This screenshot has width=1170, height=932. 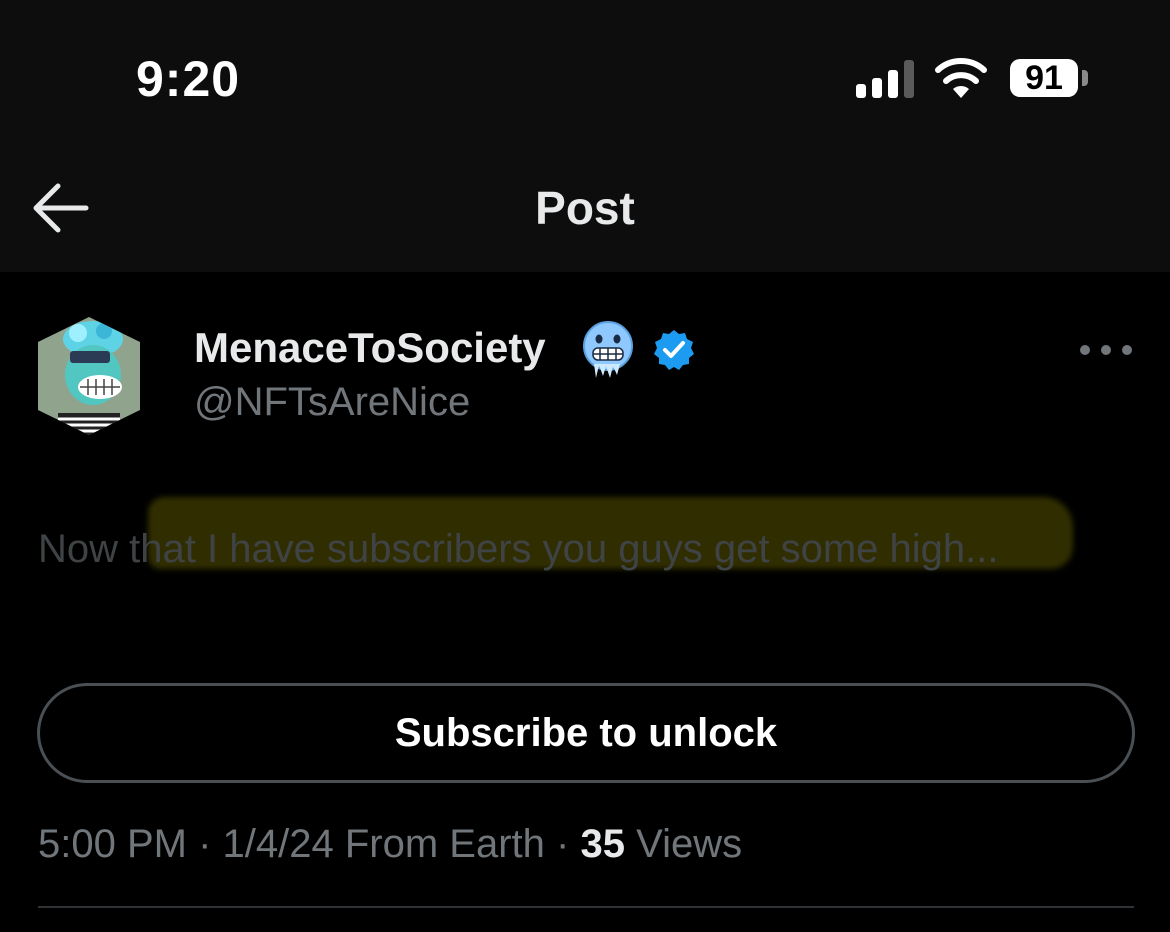 What do you see at coordinates (1044, 78) in the screenshot?
I see `battery-indicator: 91` at bounding box center [1044, 78].